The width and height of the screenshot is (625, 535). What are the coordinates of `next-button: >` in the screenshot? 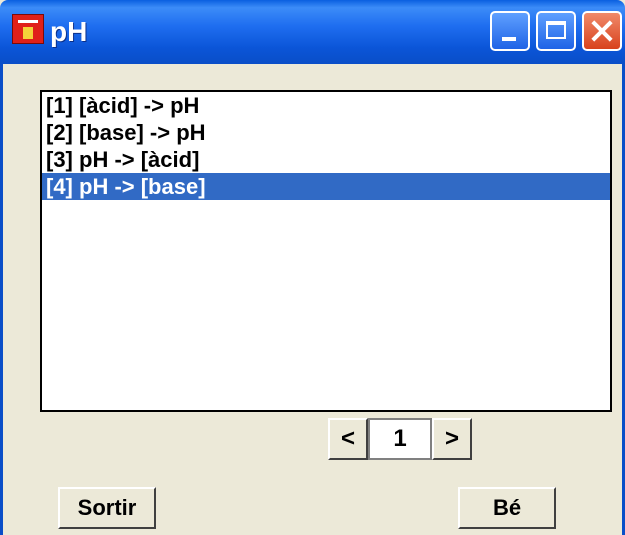 It's located at (452, 439).